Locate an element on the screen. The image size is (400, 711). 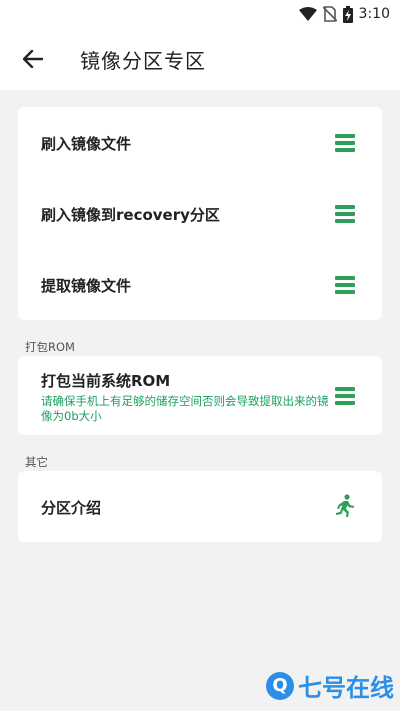
watermark-text: 七号在线 is located at coordinates (346, 688).